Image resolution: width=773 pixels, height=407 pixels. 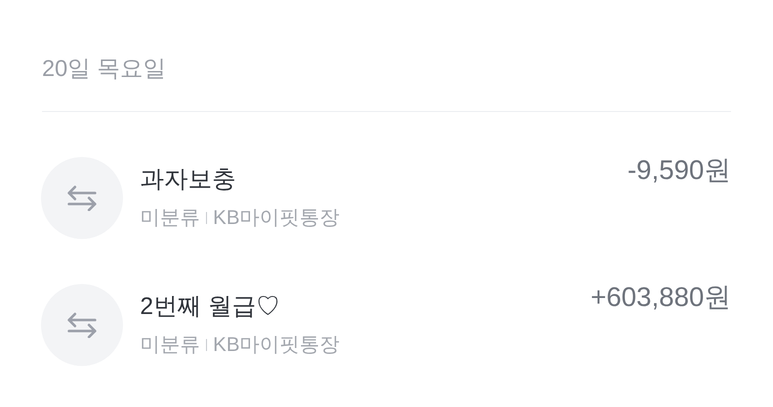 I want to click on transaction-amount: +603,880원, so click(x=660, y=297).